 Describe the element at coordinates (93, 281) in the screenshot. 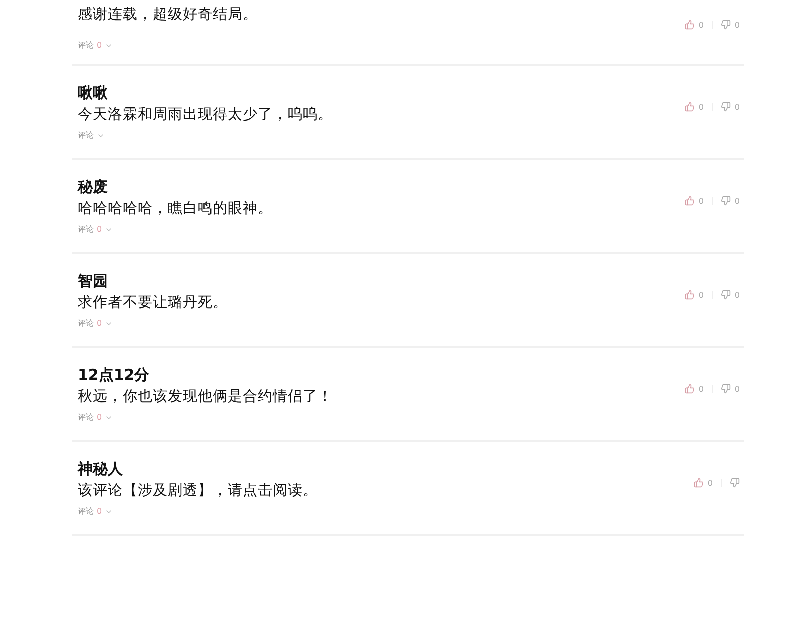

I see `comment-author: 智园` at that location.